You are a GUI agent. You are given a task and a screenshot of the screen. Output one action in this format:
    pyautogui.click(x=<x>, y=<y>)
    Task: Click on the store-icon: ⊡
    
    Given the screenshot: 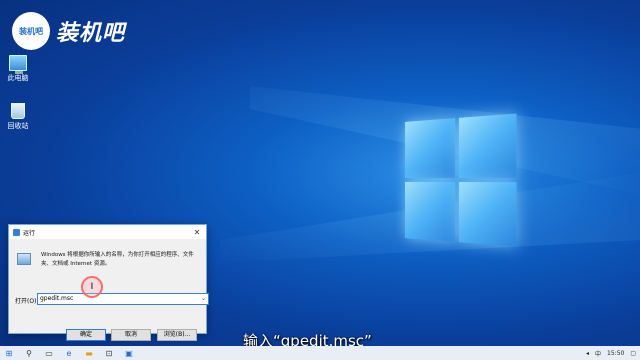 What is the action you would take?
    pyautogui.click(x=109, y=353)
    